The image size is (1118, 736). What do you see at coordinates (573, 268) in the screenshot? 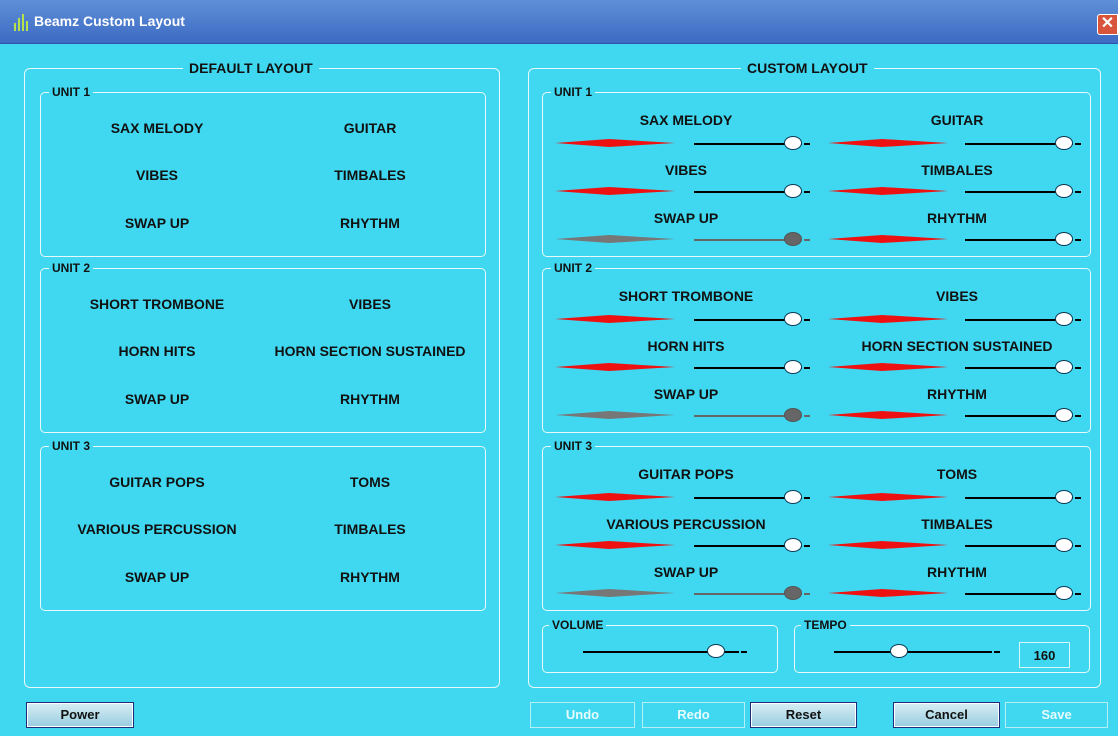
I see `unit-title: UNIT 2` at bounding box center [573, 268].